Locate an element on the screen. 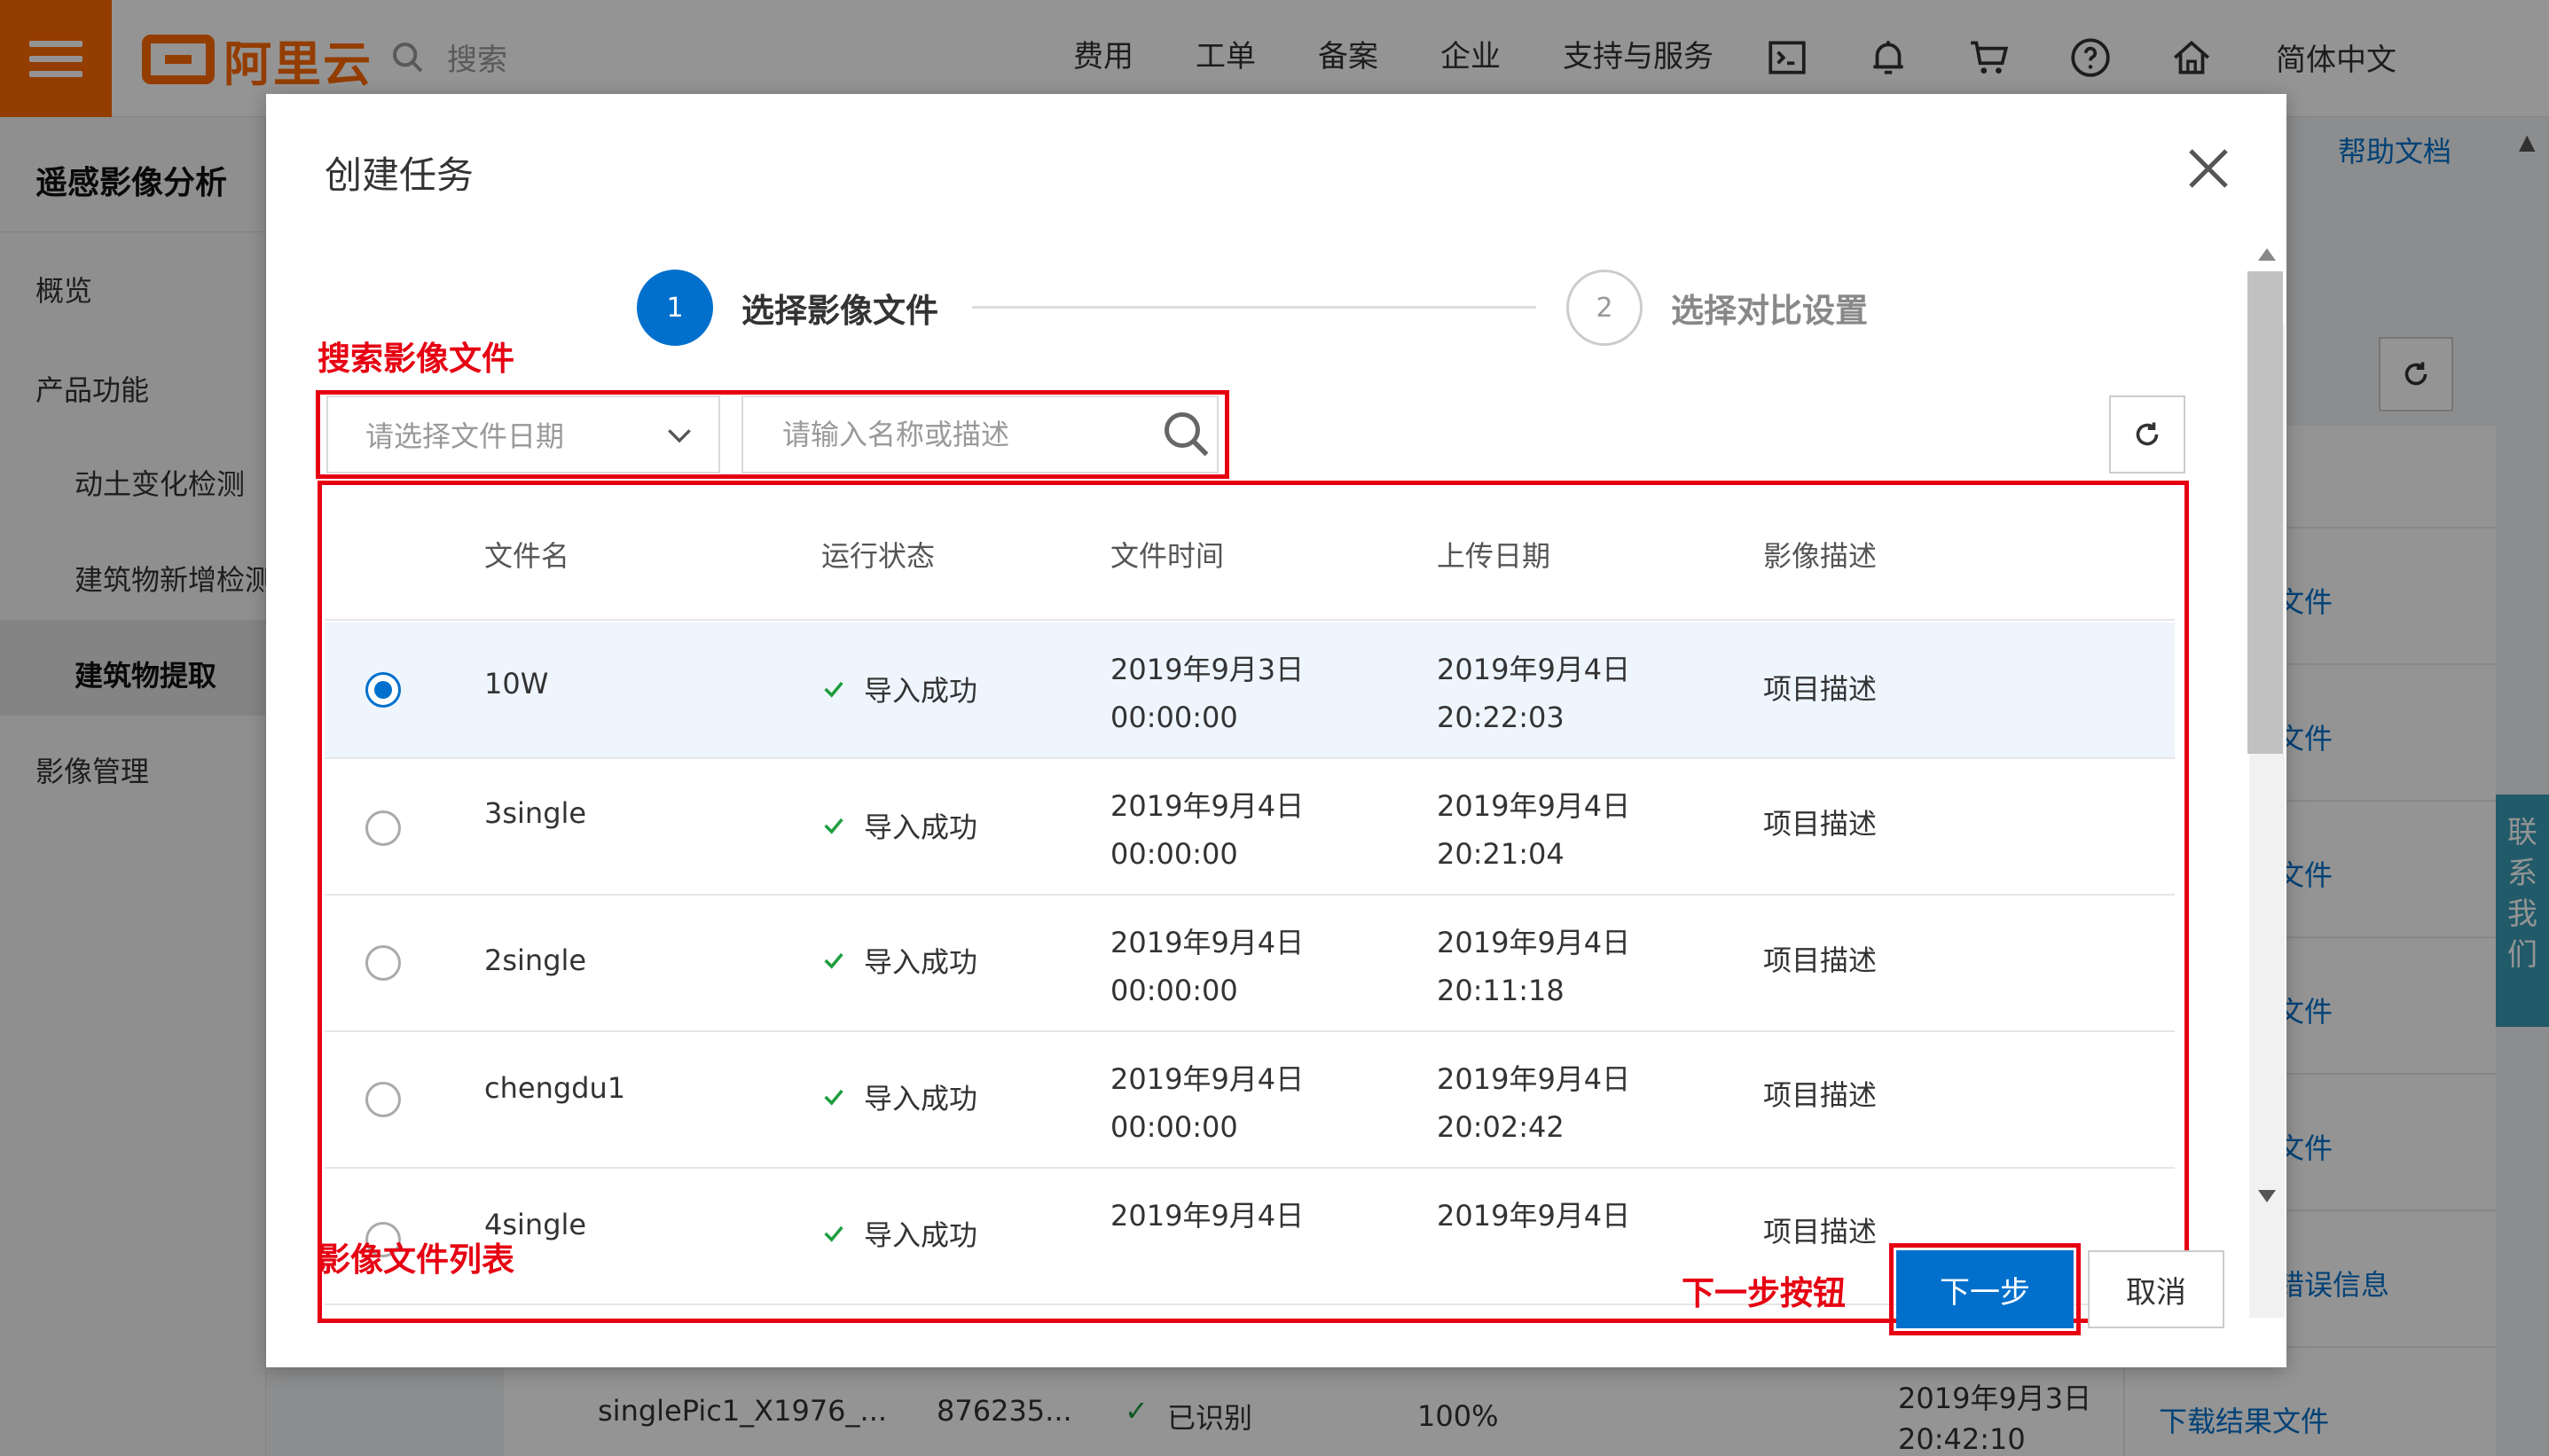 The height and width of the screenshot is (1456, 2549). search-icon is located at coordinates (1187, 434).